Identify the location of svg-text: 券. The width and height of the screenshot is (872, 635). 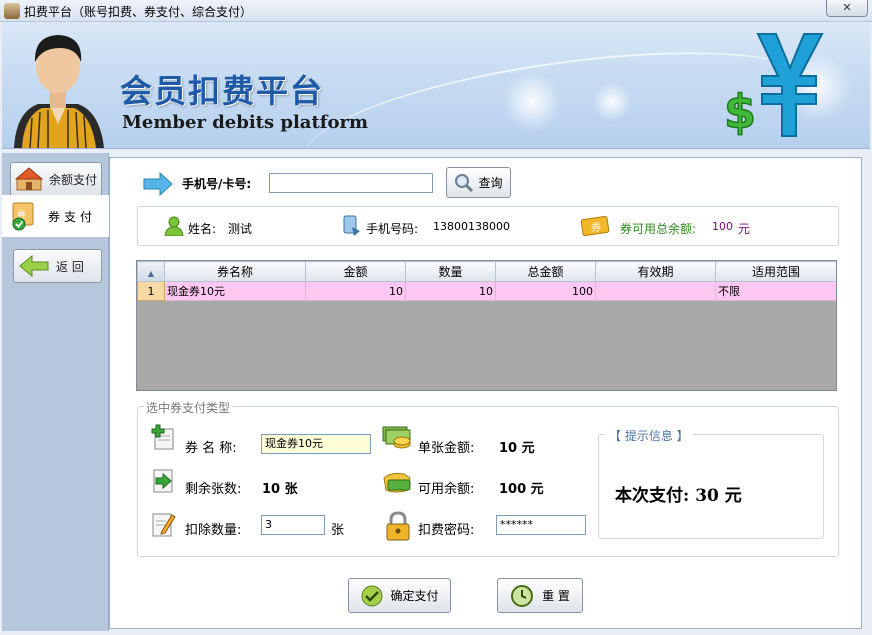
(596, 227).